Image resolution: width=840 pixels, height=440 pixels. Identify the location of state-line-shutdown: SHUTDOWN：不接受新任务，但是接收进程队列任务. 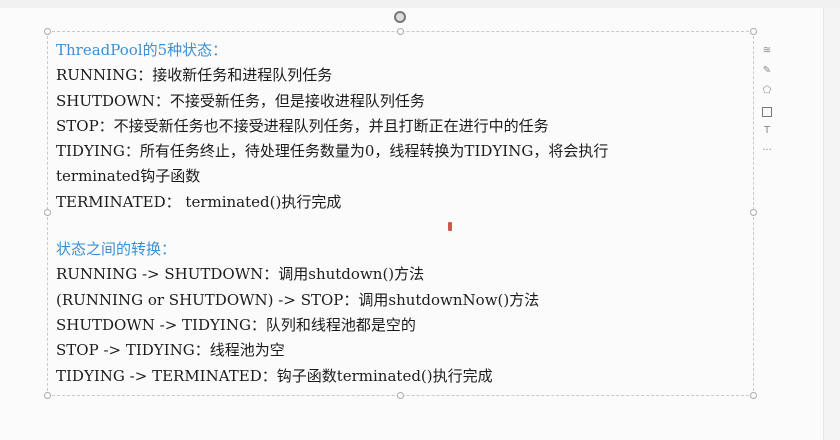
(240, 100).